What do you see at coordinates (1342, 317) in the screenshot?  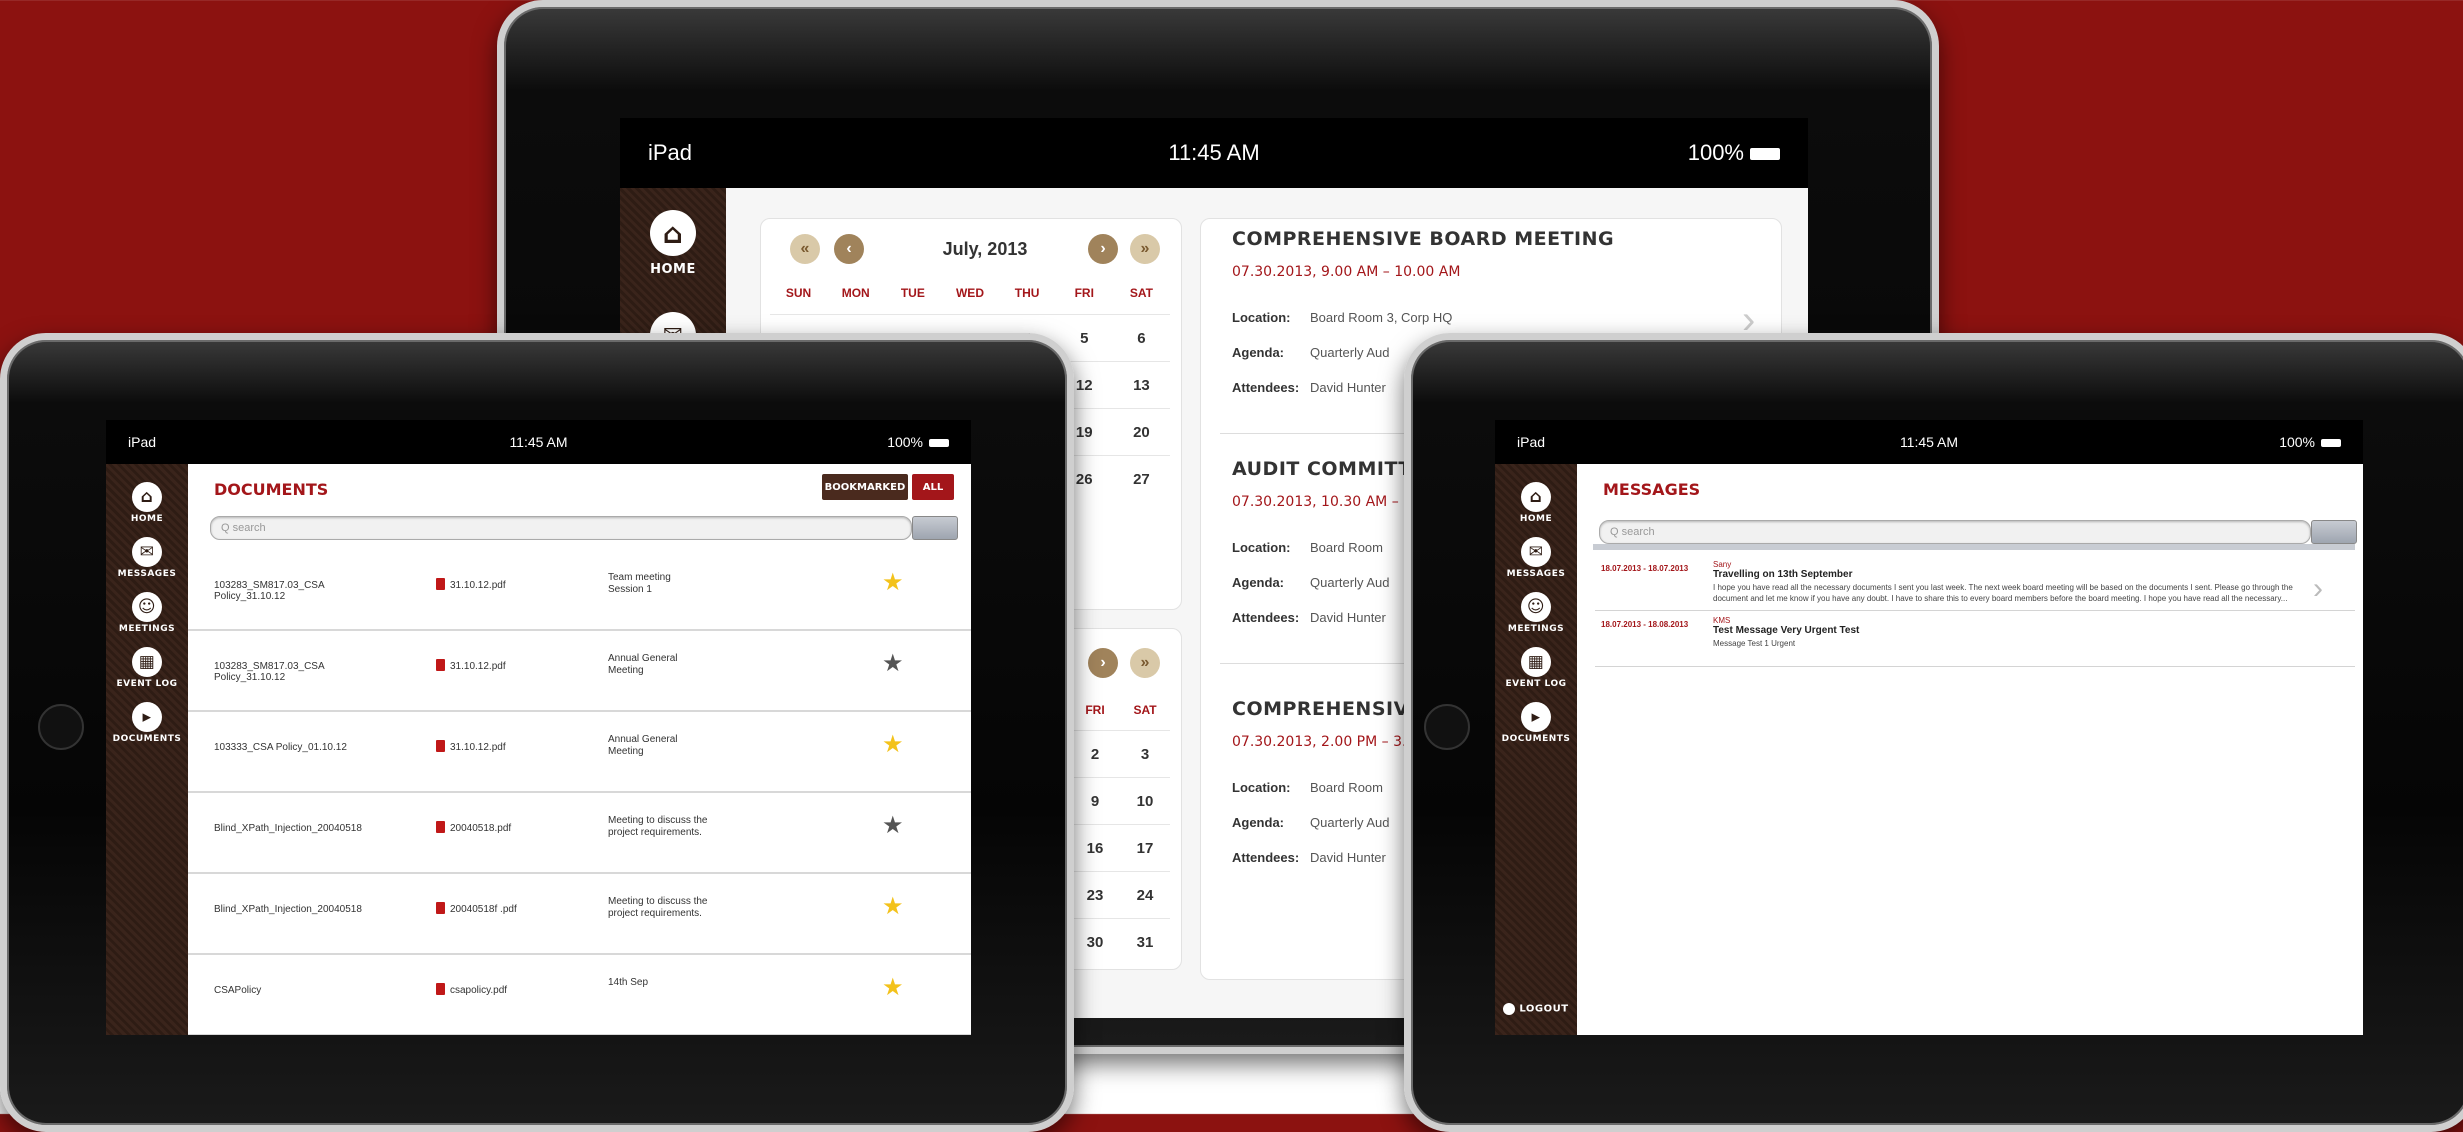 I see `meeting-location: Location: Board Room 3, Corp HQ` at bounding box center [1342, 317].